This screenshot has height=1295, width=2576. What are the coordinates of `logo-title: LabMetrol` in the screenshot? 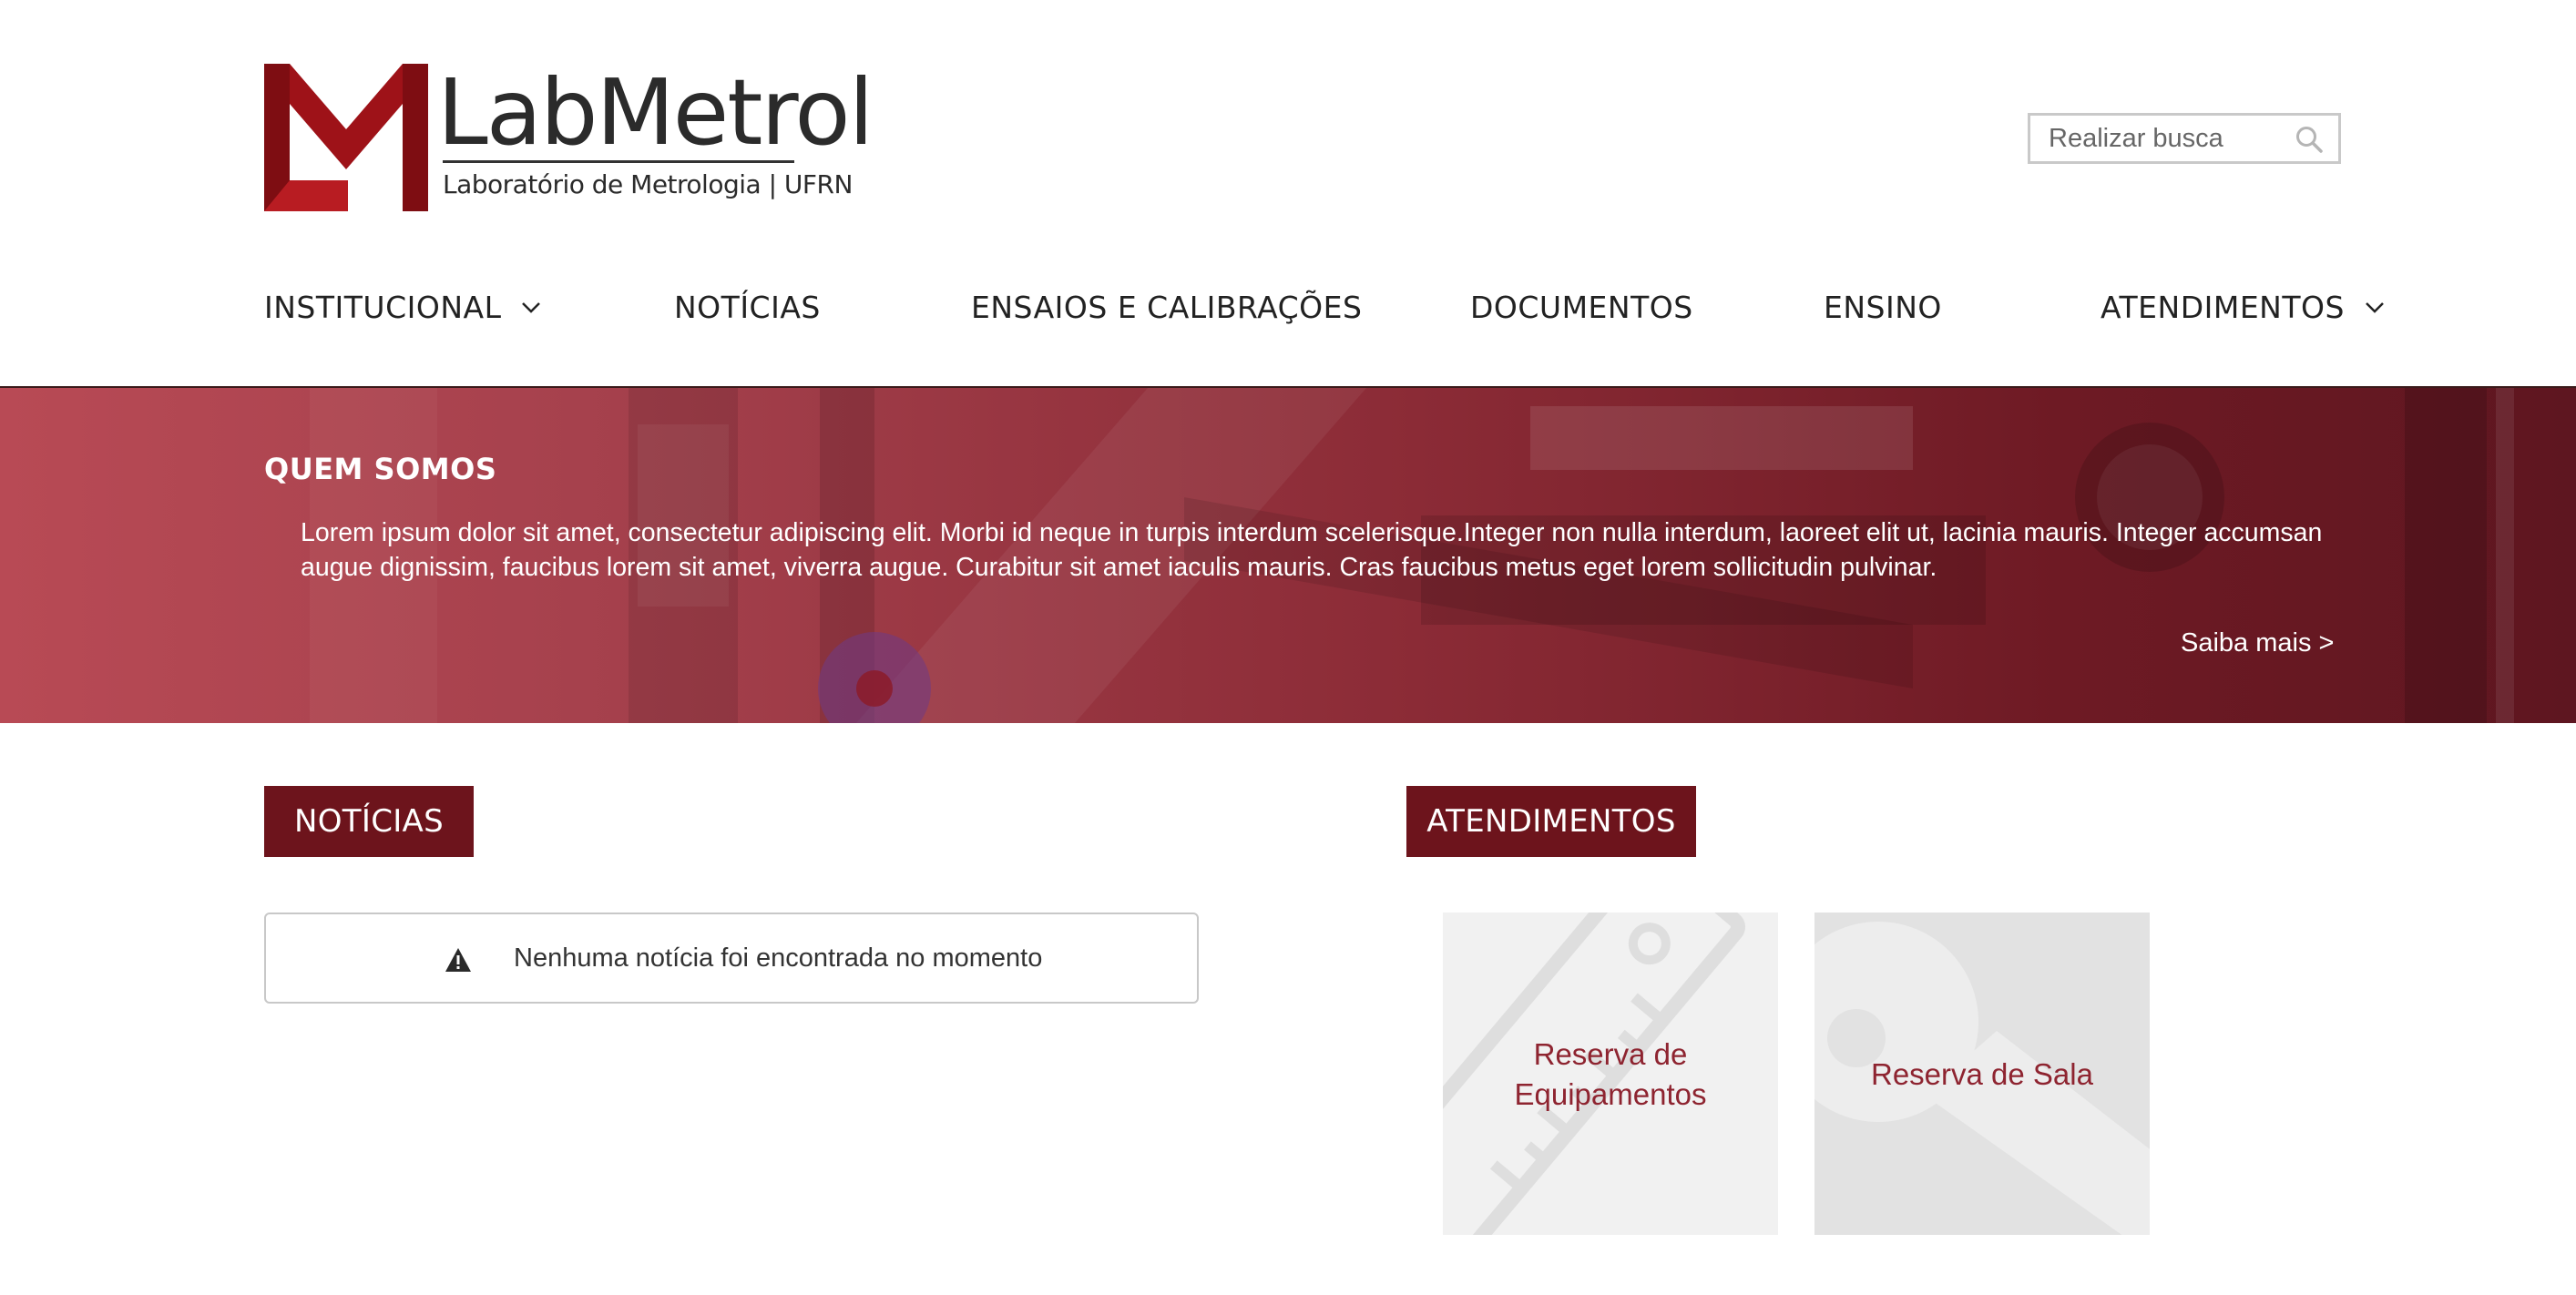 It's located at (655, 112).